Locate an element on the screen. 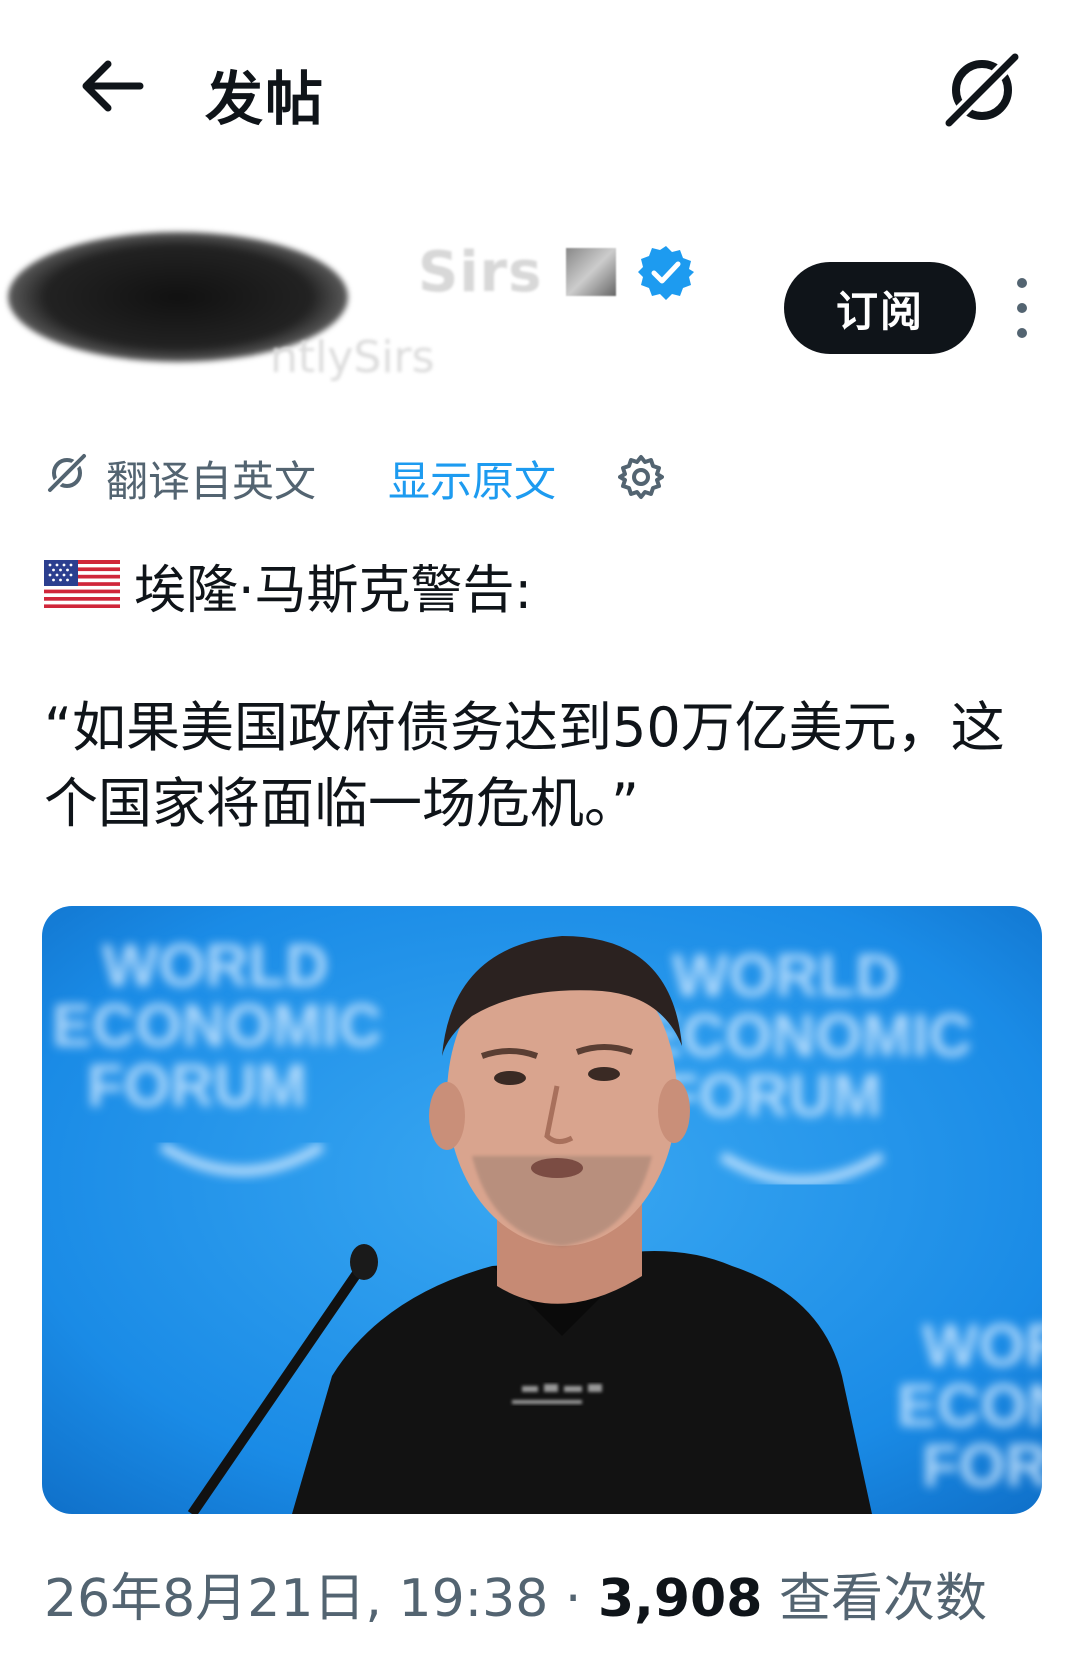 The height and width of the screenshot is (1680, 1080). show-original-link: 显示原文 is located at coordinates (472, 478).